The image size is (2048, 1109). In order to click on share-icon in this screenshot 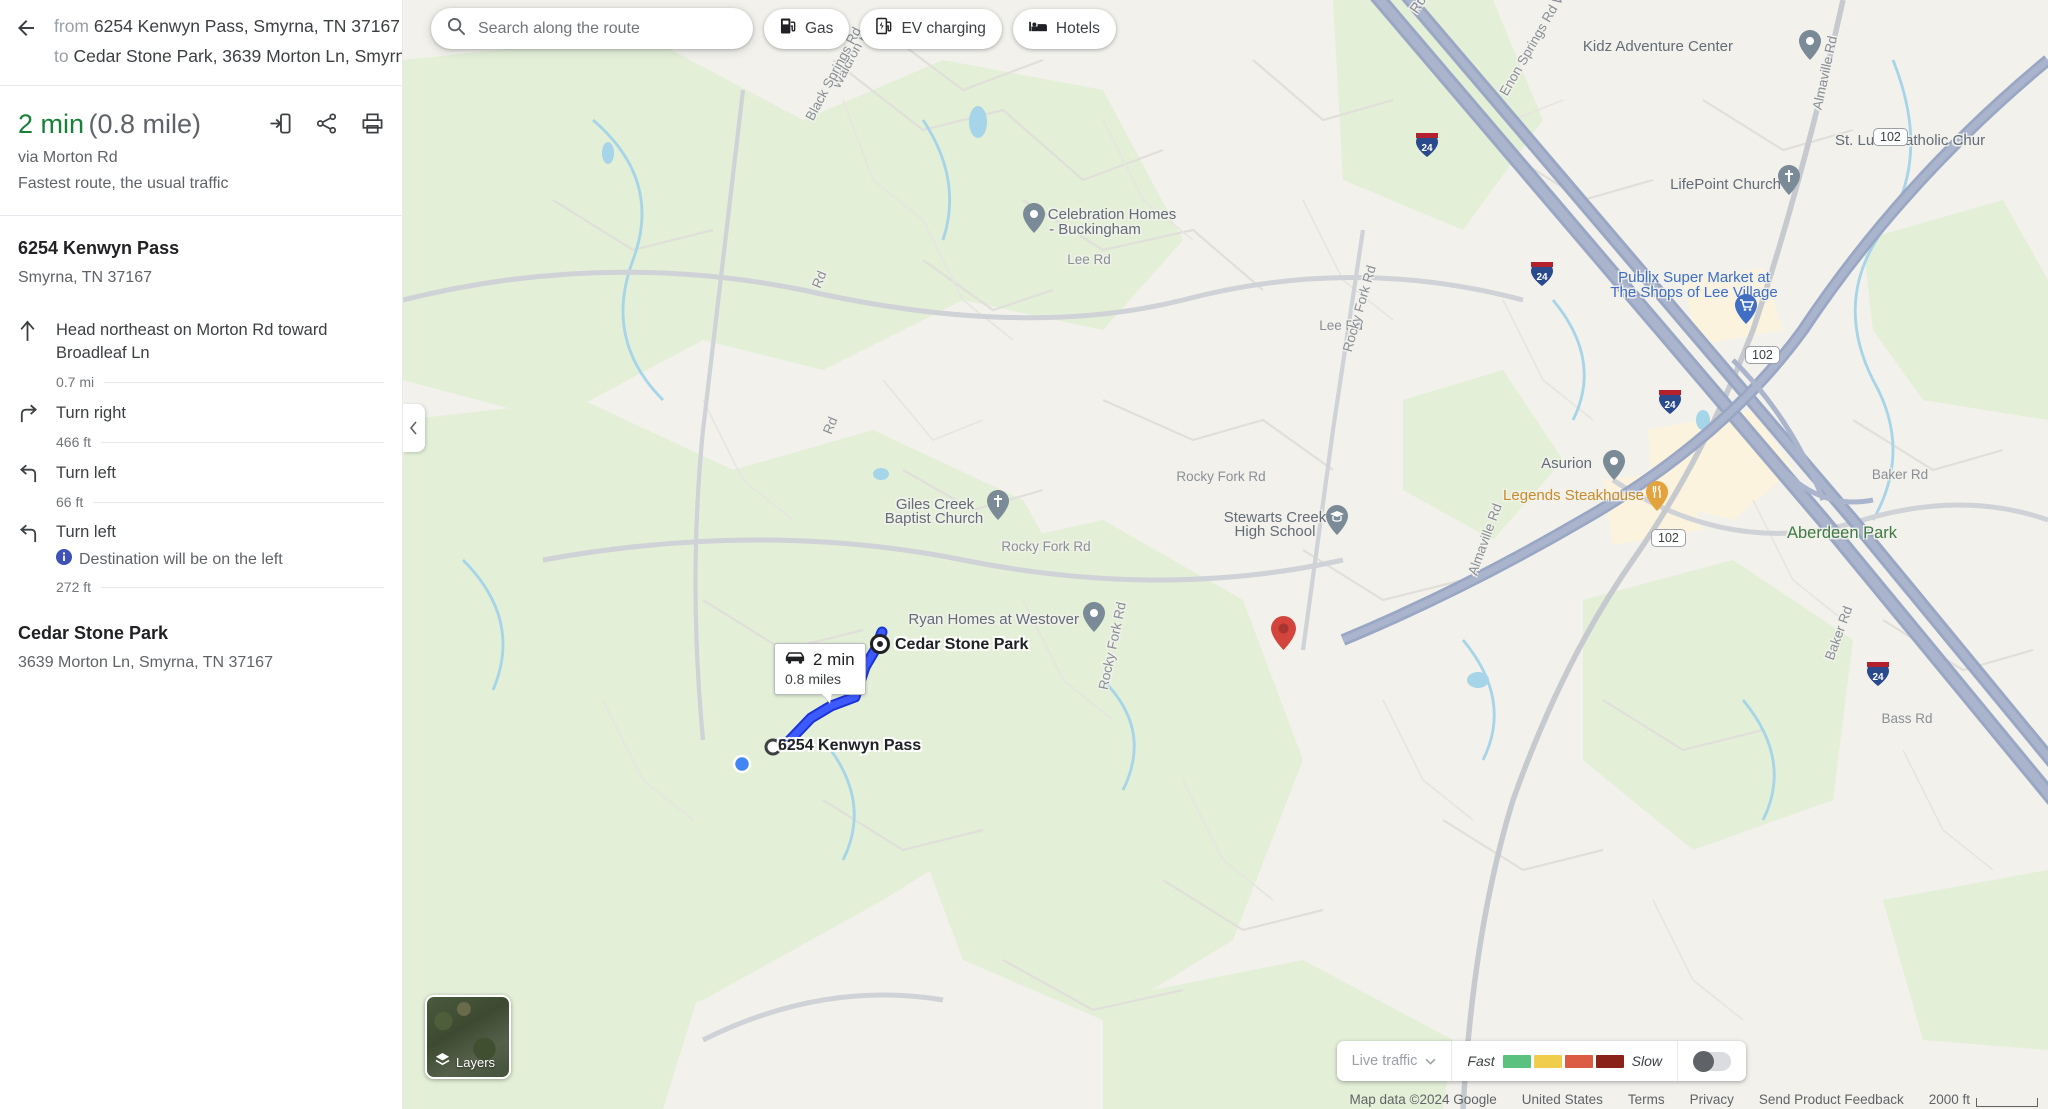, I will do `click(326, 126)`.